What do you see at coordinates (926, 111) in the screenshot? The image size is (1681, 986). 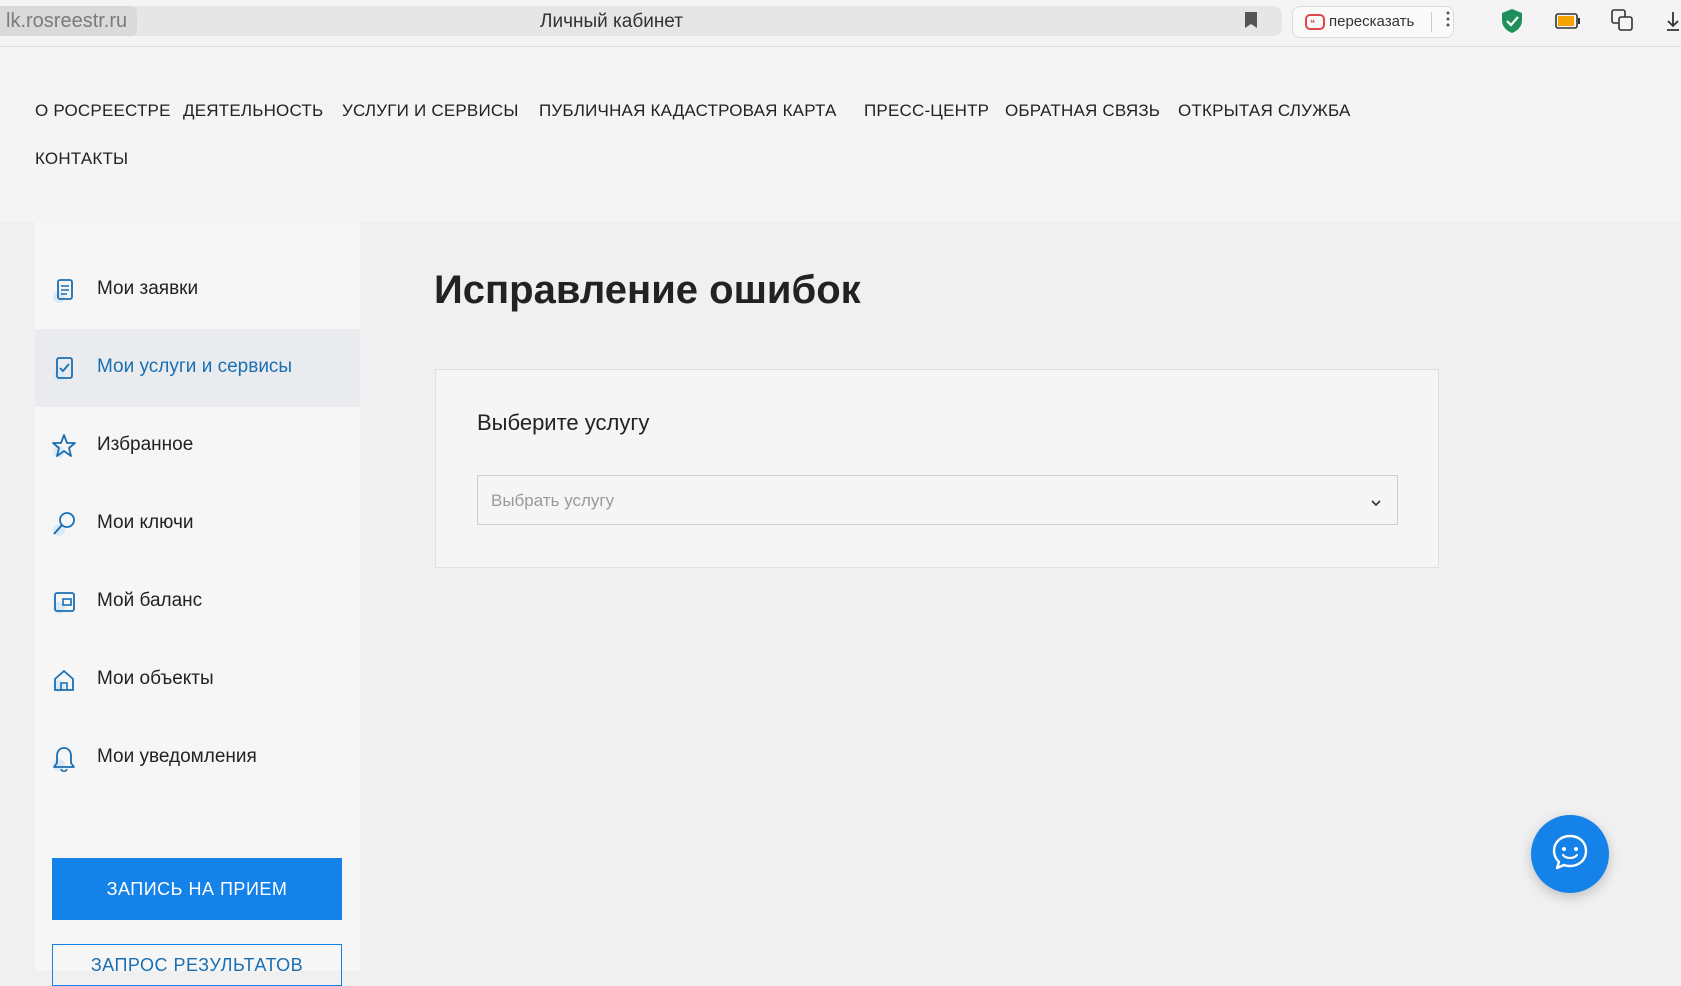 I see `nav-item-press-center: ПРЕСС-ЦЕНТР` at bounding box center [926, 111].